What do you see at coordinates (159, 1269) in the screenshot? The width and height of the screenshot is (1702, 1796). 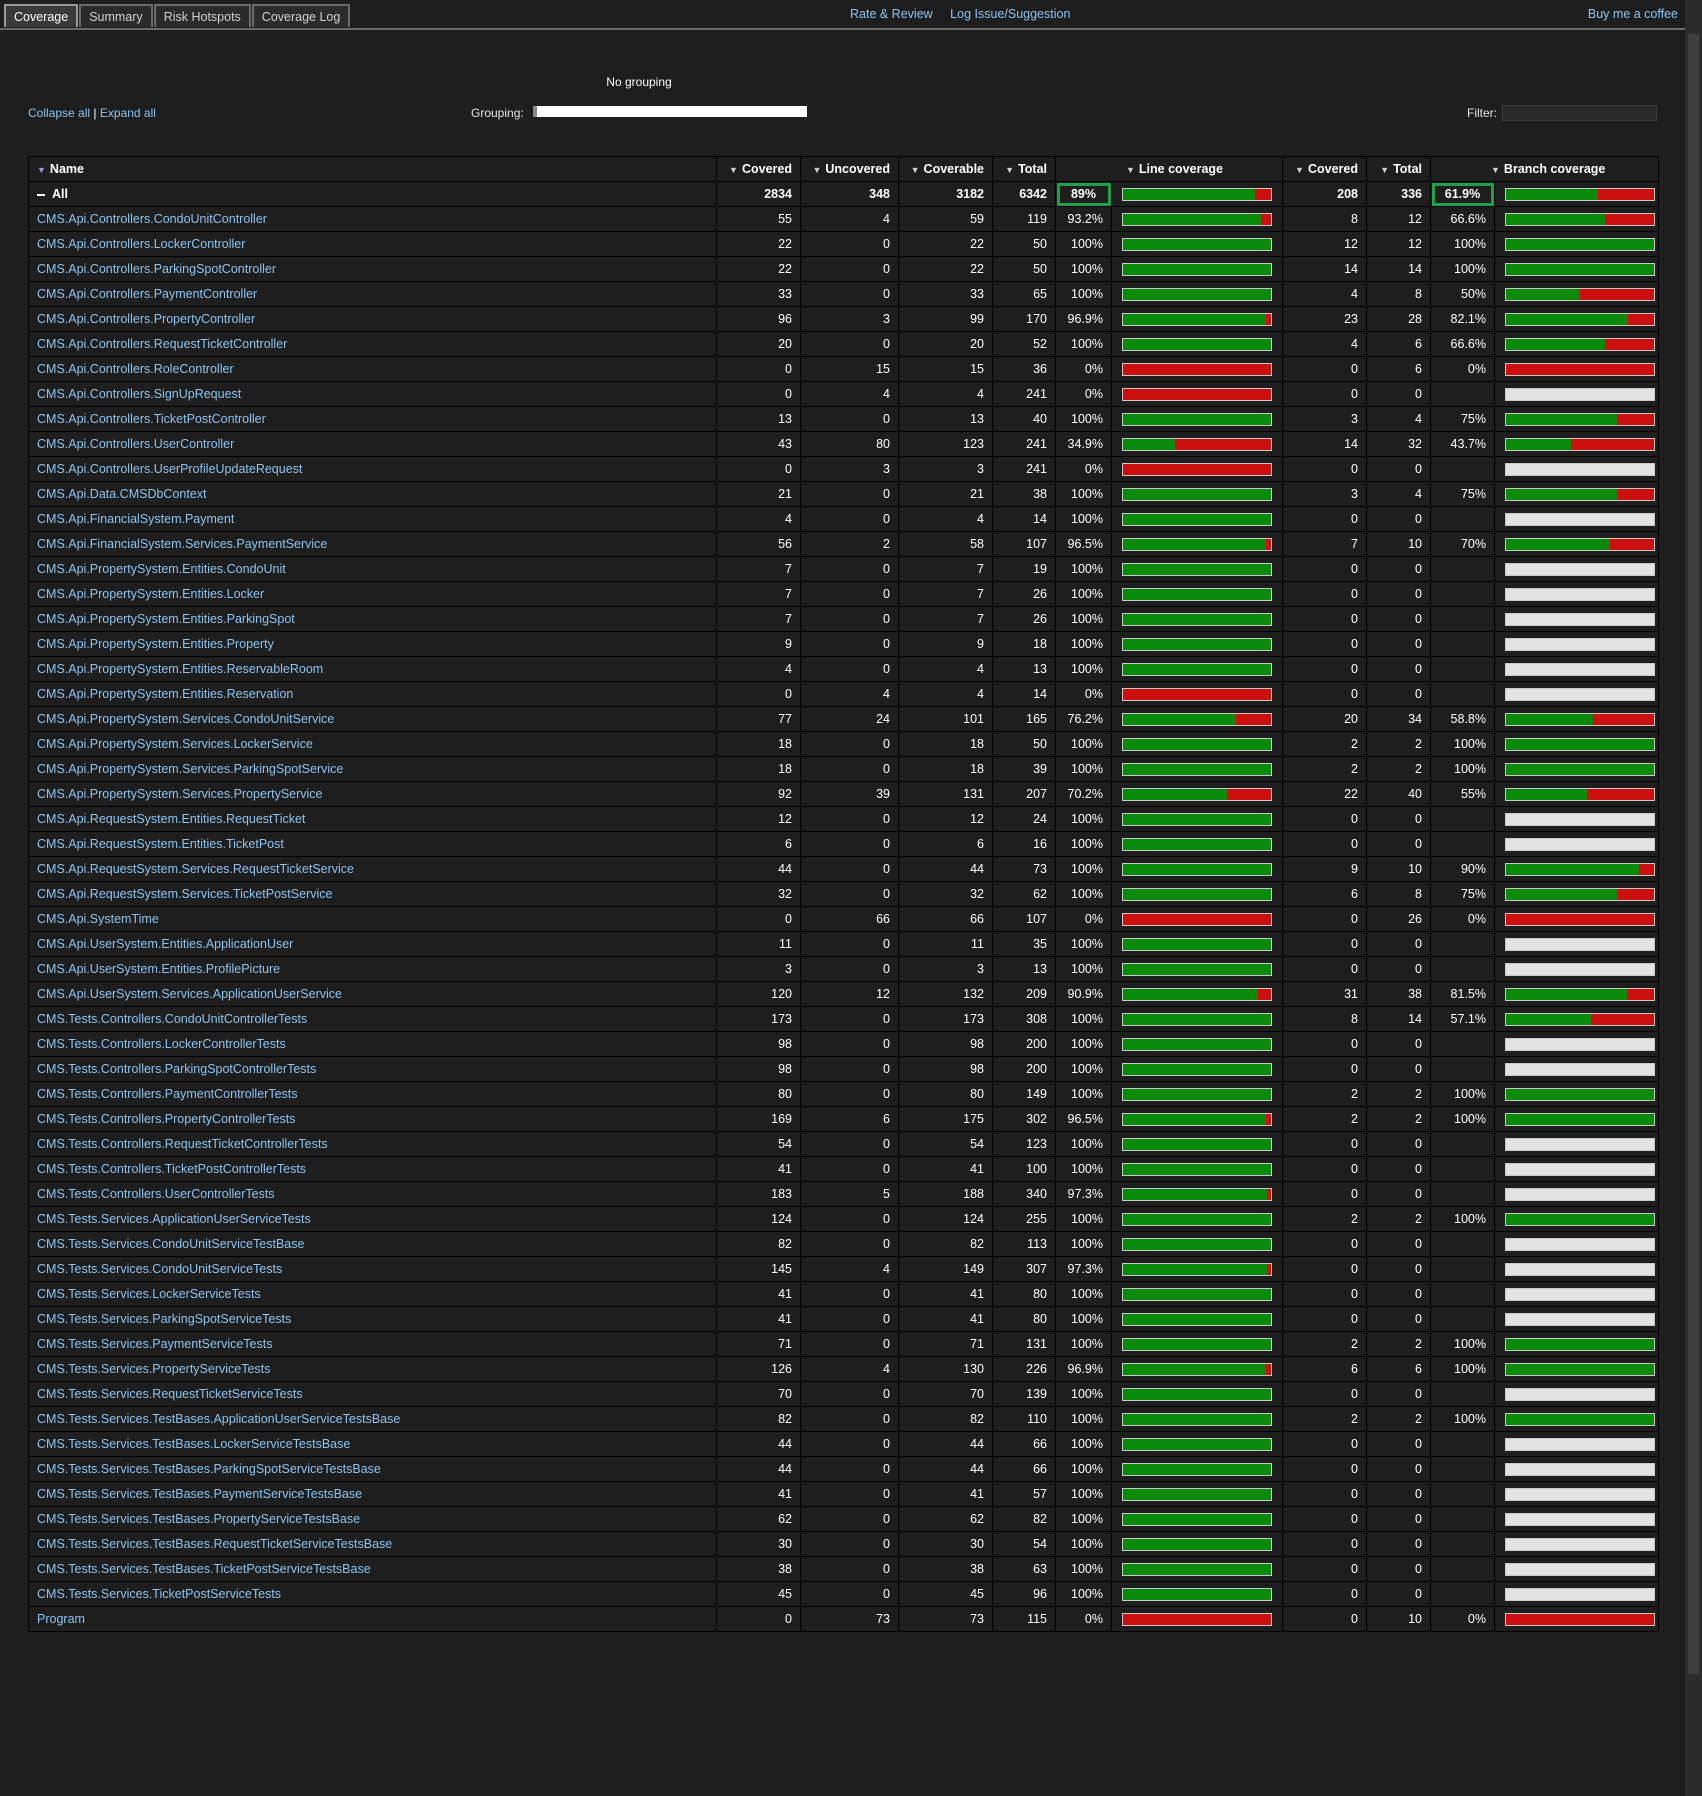 I see `class-link: CMS.Tests.Services.CondoUnitServiceTests` at bounding box center [159, 1269].